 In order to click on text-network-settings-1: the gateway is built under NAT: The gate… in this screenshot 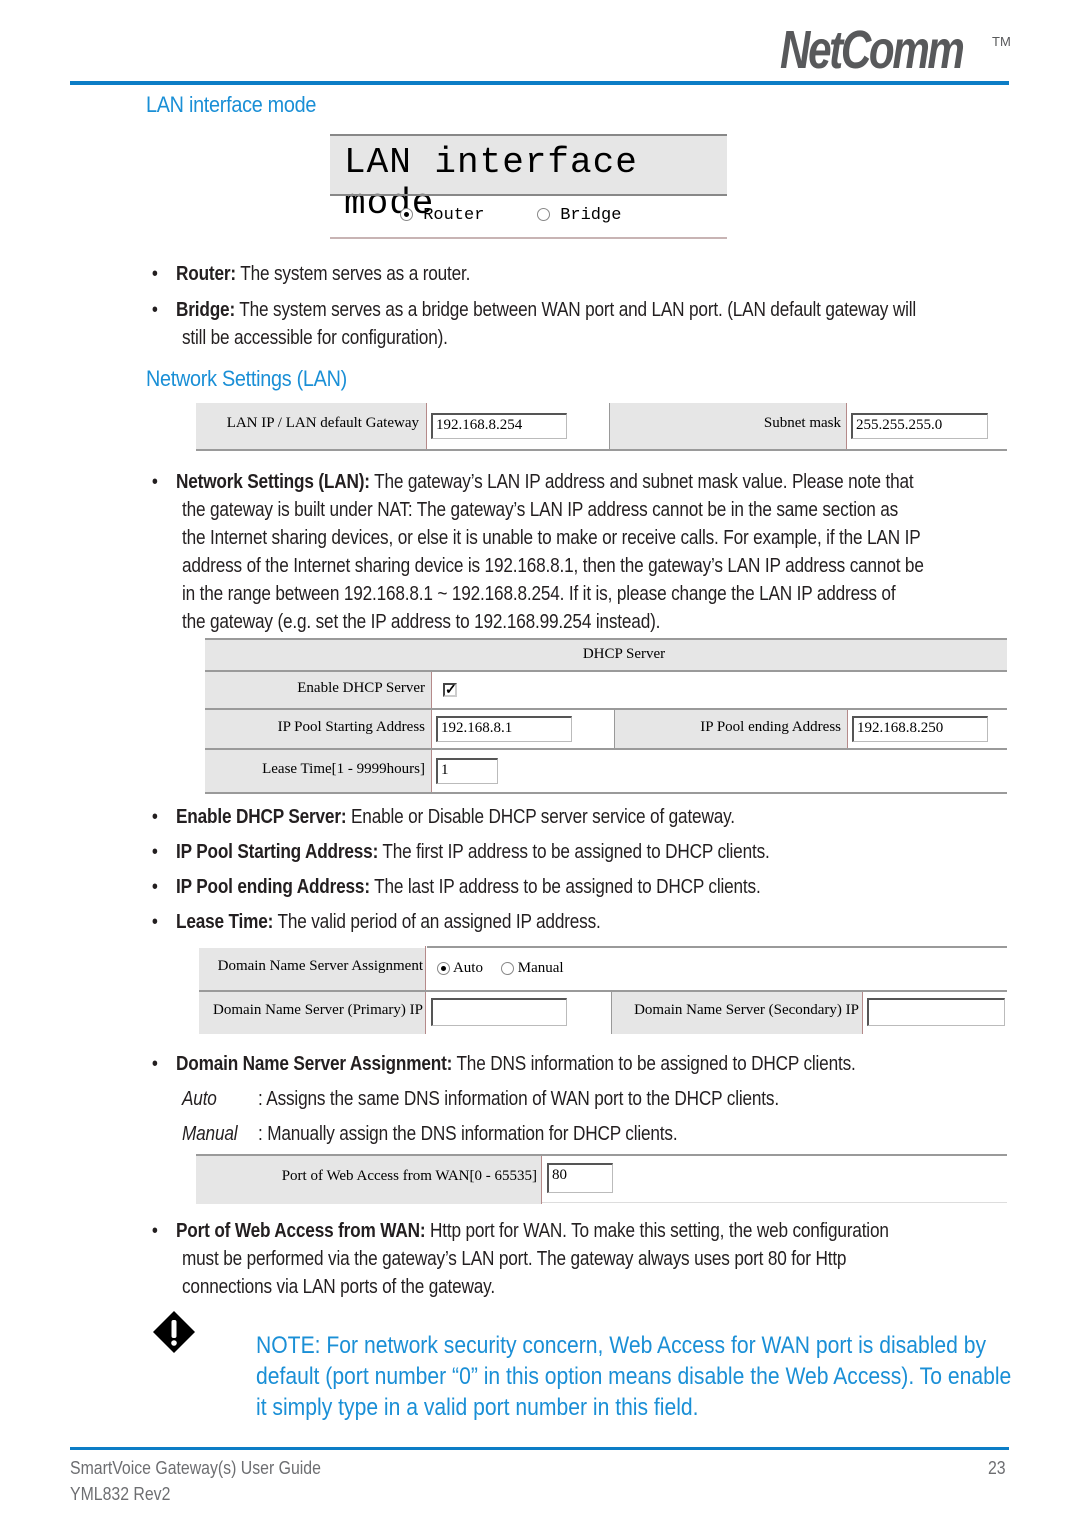, I will do `click(540, 510)`.